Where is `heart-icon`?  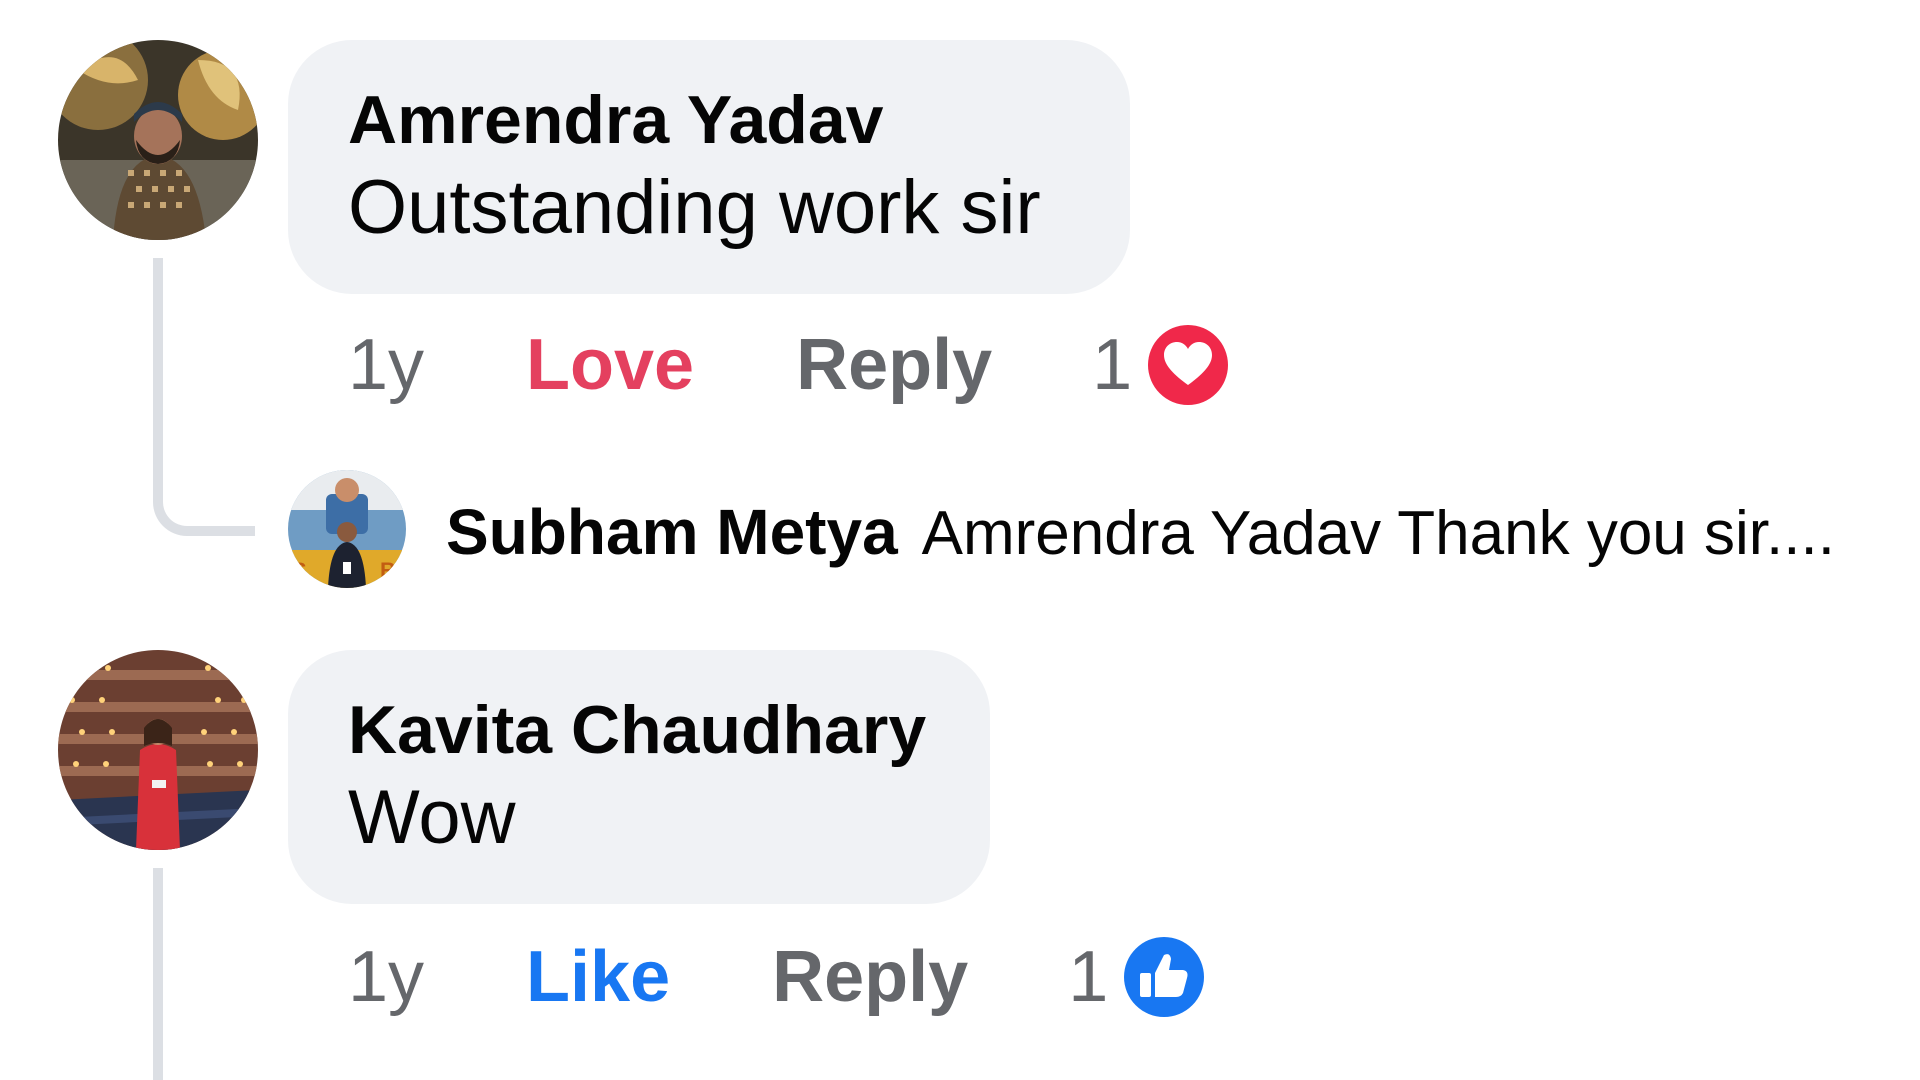
heart-icon is located at coordinates (1188, 365).